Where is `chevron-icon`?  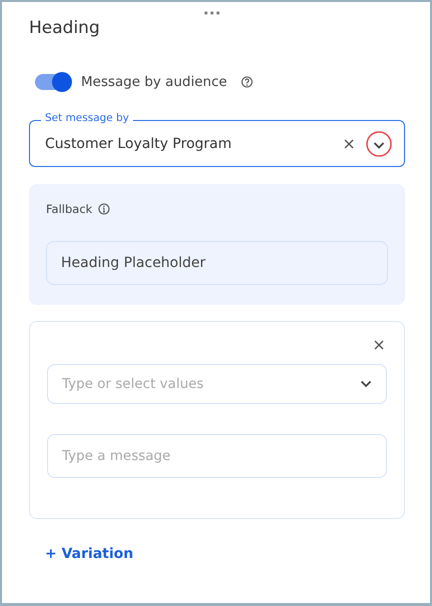 chevron-icon is located at coordinates (366, 384).